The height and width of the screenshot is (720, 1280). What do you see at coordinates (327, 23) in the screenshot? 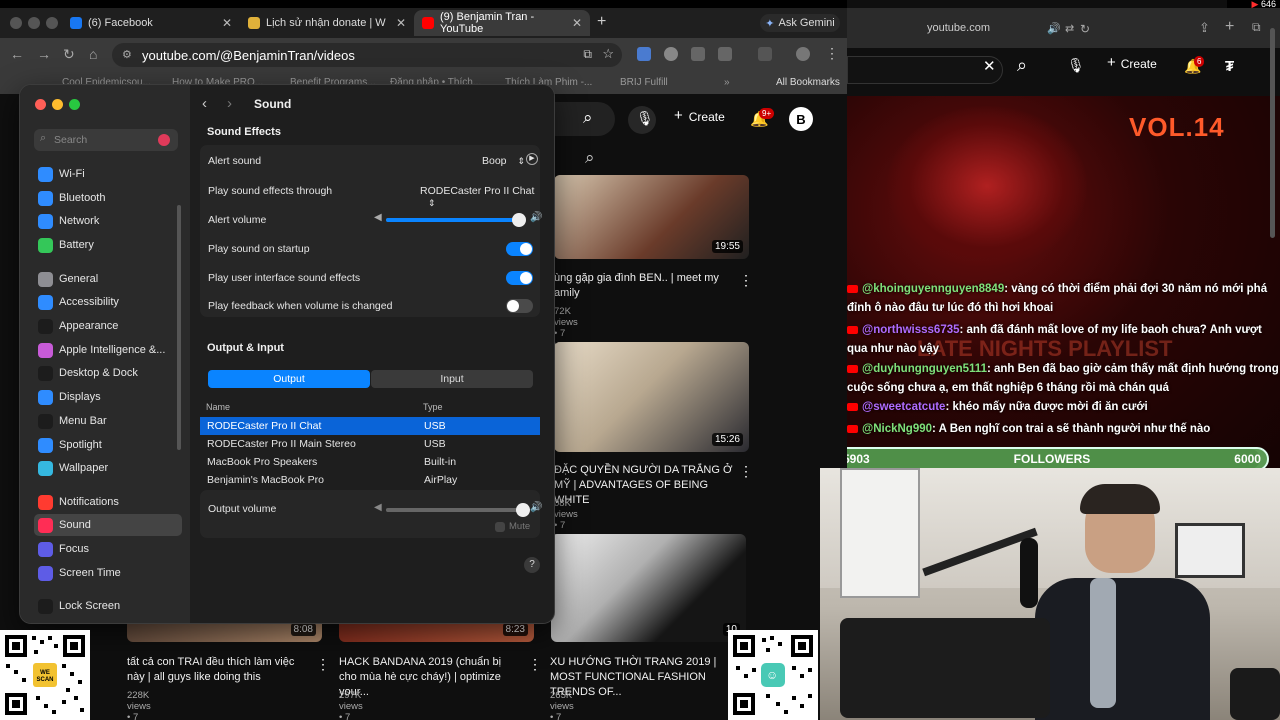
I see `tab-wescan: Lịch sử nhận donate | WeScan ✕` at bounding box center [327, 23].